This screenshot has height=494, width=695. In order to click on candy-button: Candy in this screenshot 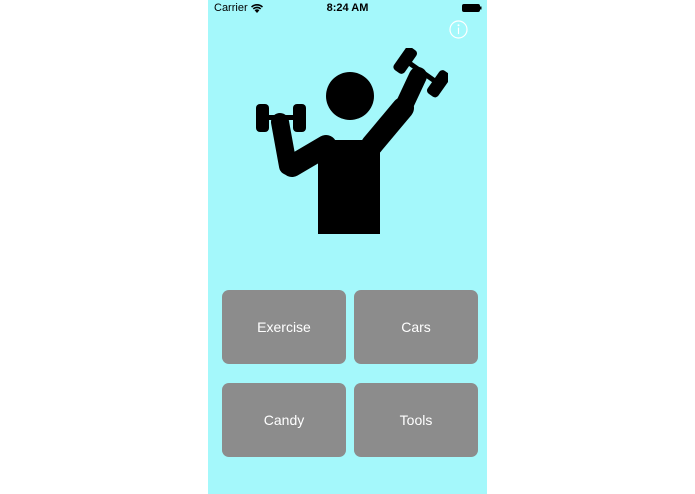, I will do `click(284, 420)`.